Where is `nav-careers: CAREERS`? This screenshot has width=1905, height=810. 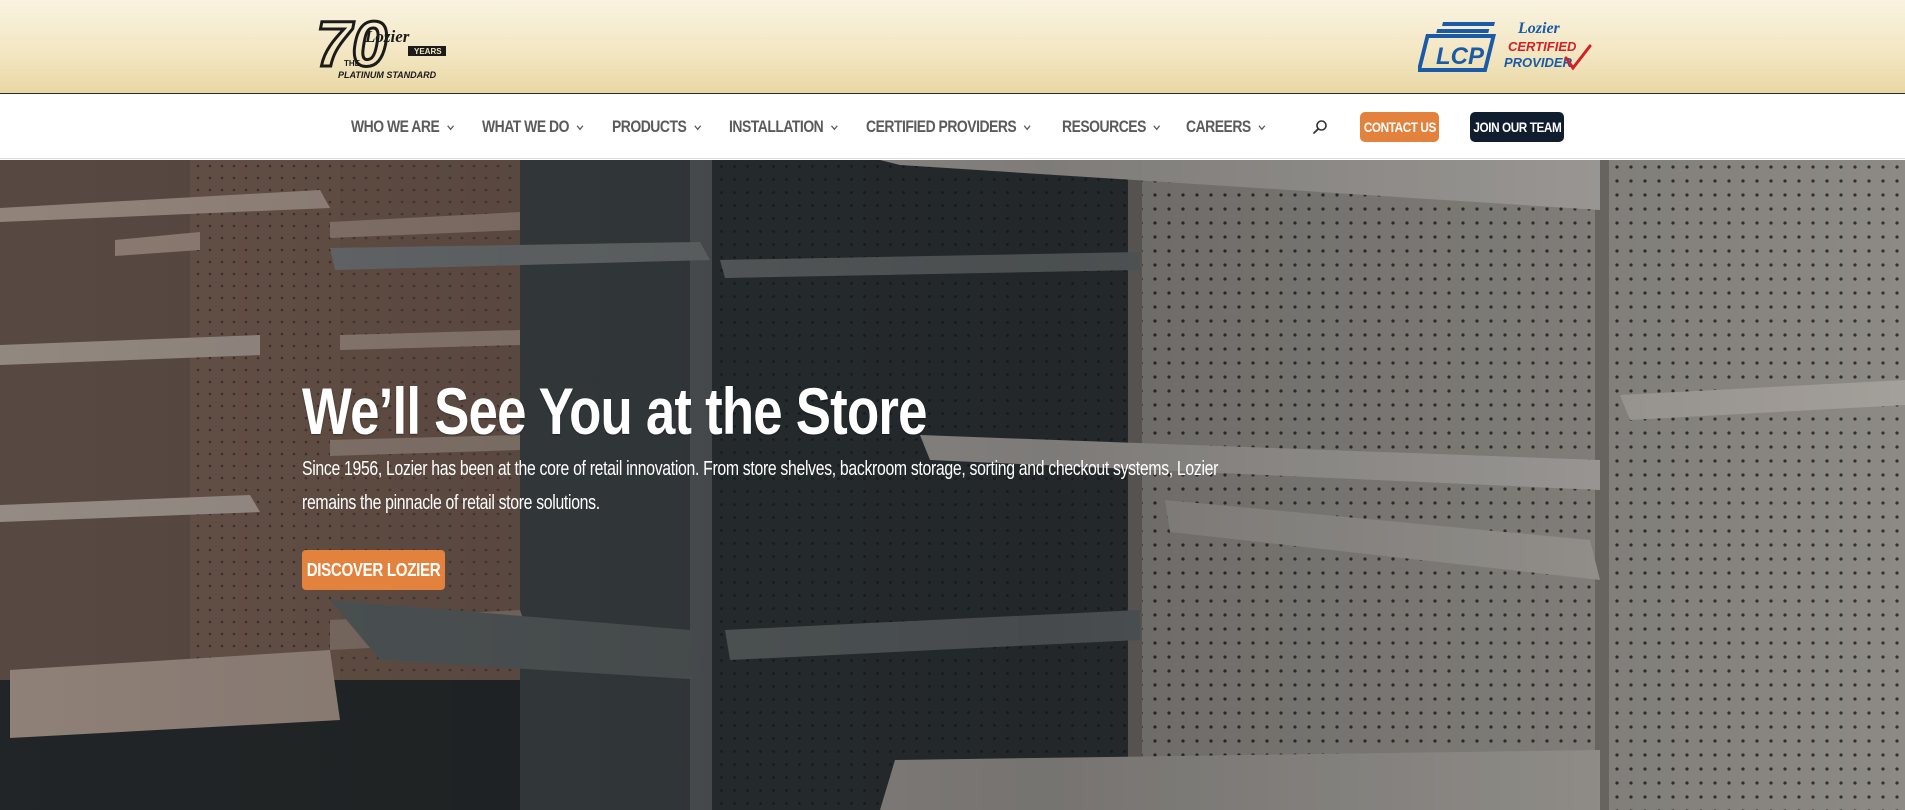 nav-careers: CAREERS is located at coordinates (1226, 127).